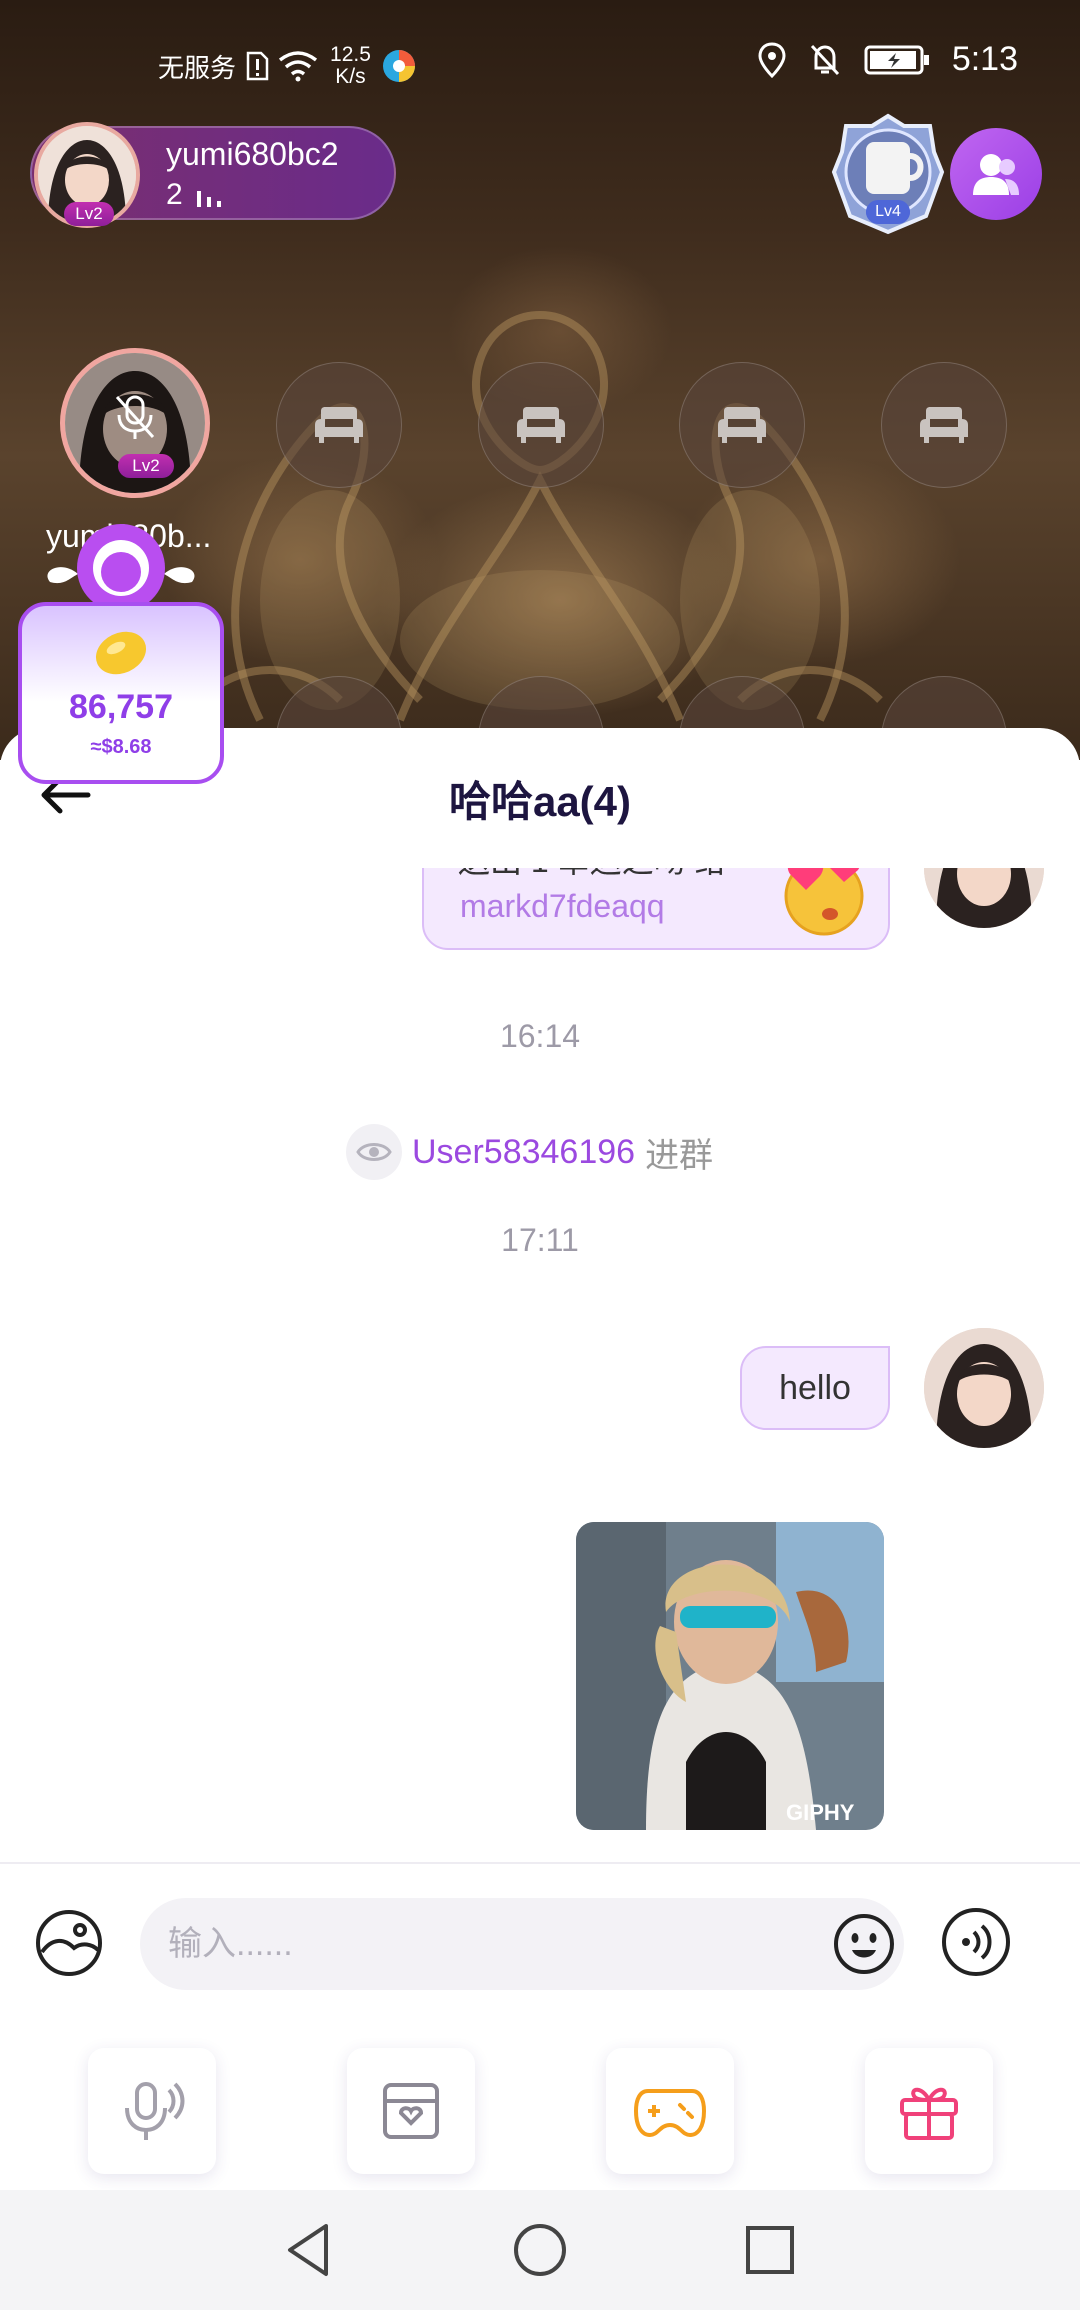  I want to click on join-action-text: 进群, so click(679, 1155).